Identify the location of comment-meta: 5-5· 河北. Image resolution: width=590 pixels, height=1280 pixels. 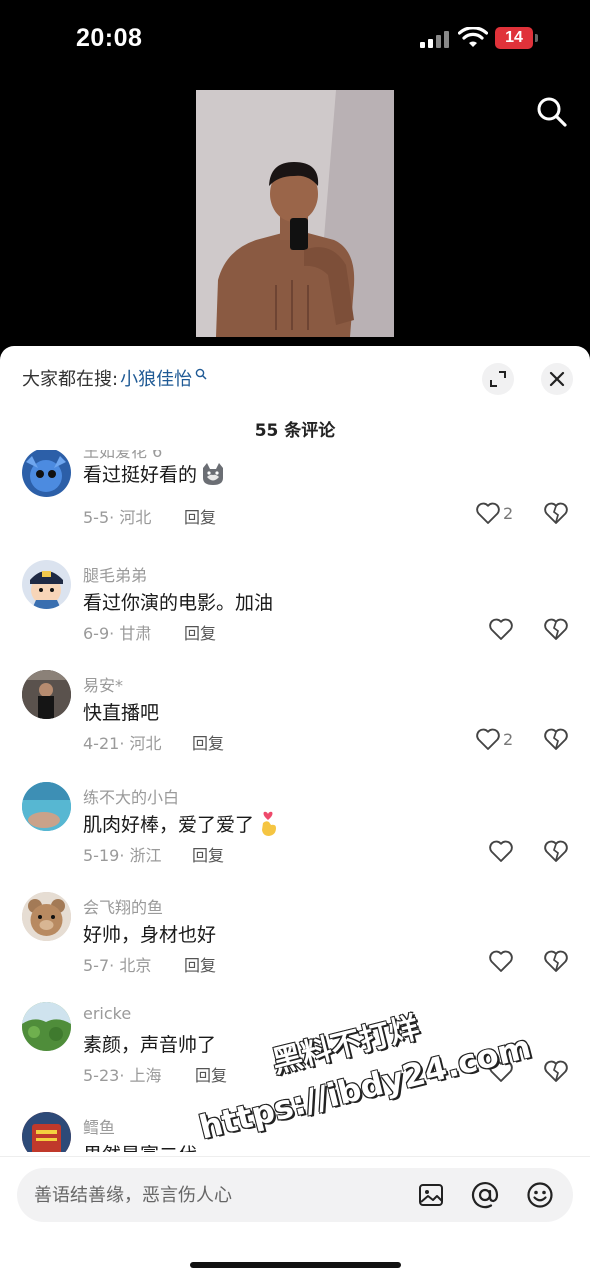
(117, 516).